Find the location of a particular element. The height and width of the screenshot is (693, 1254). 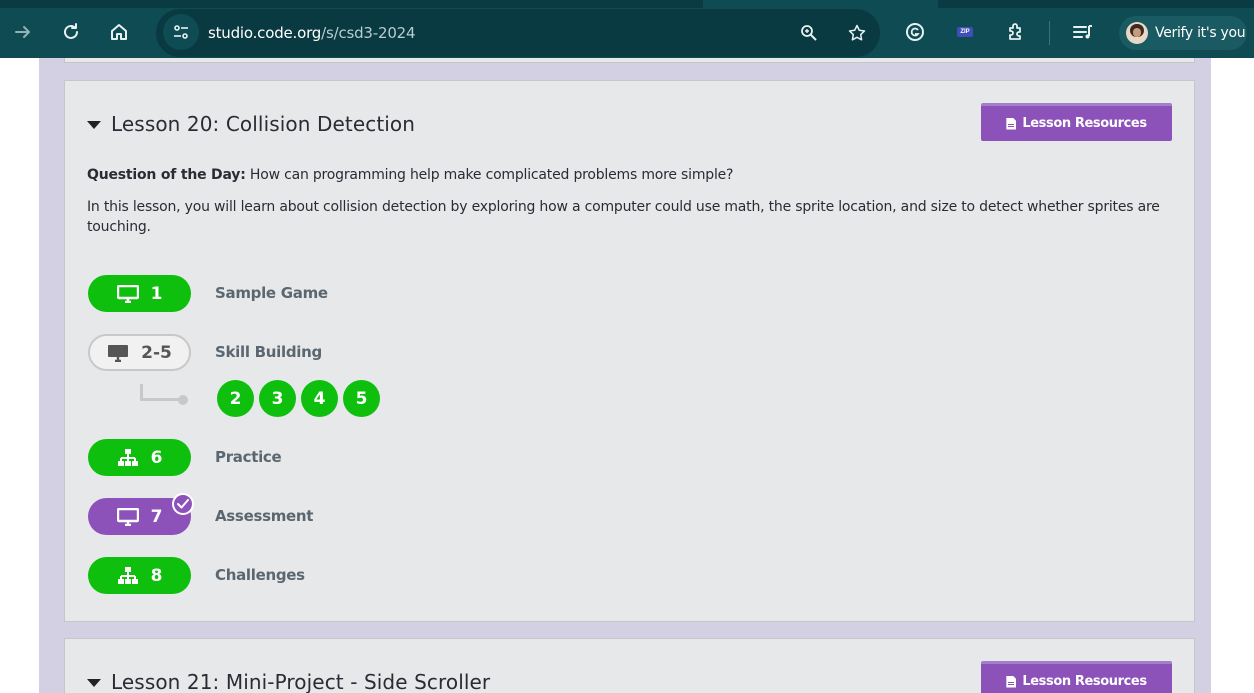

lesson-title-toggle: Lesson 20: Collision Detection is located at coordinates (251, 124).